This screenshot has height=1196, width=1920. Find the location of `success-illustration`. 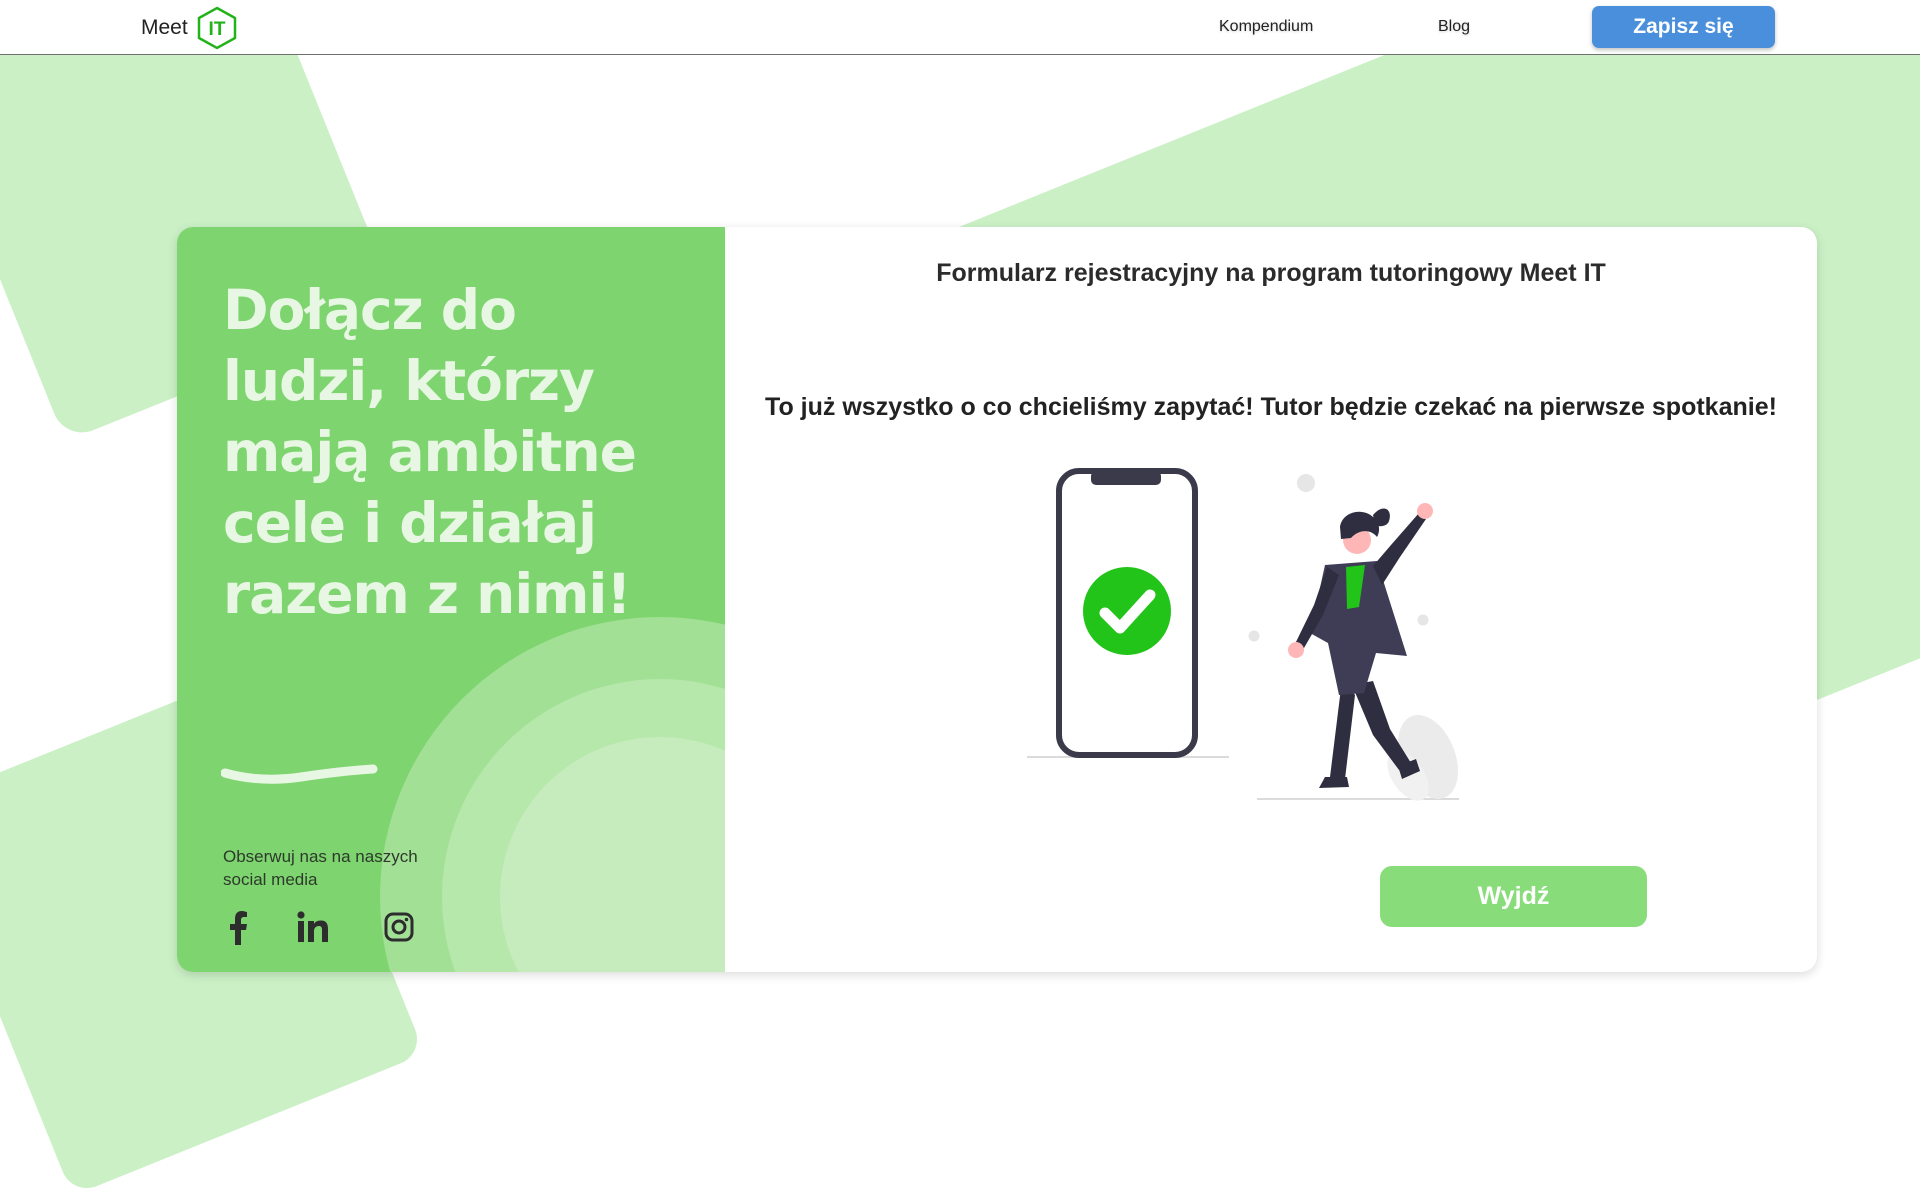

success-illustration is located at coordinates (1243, 634).